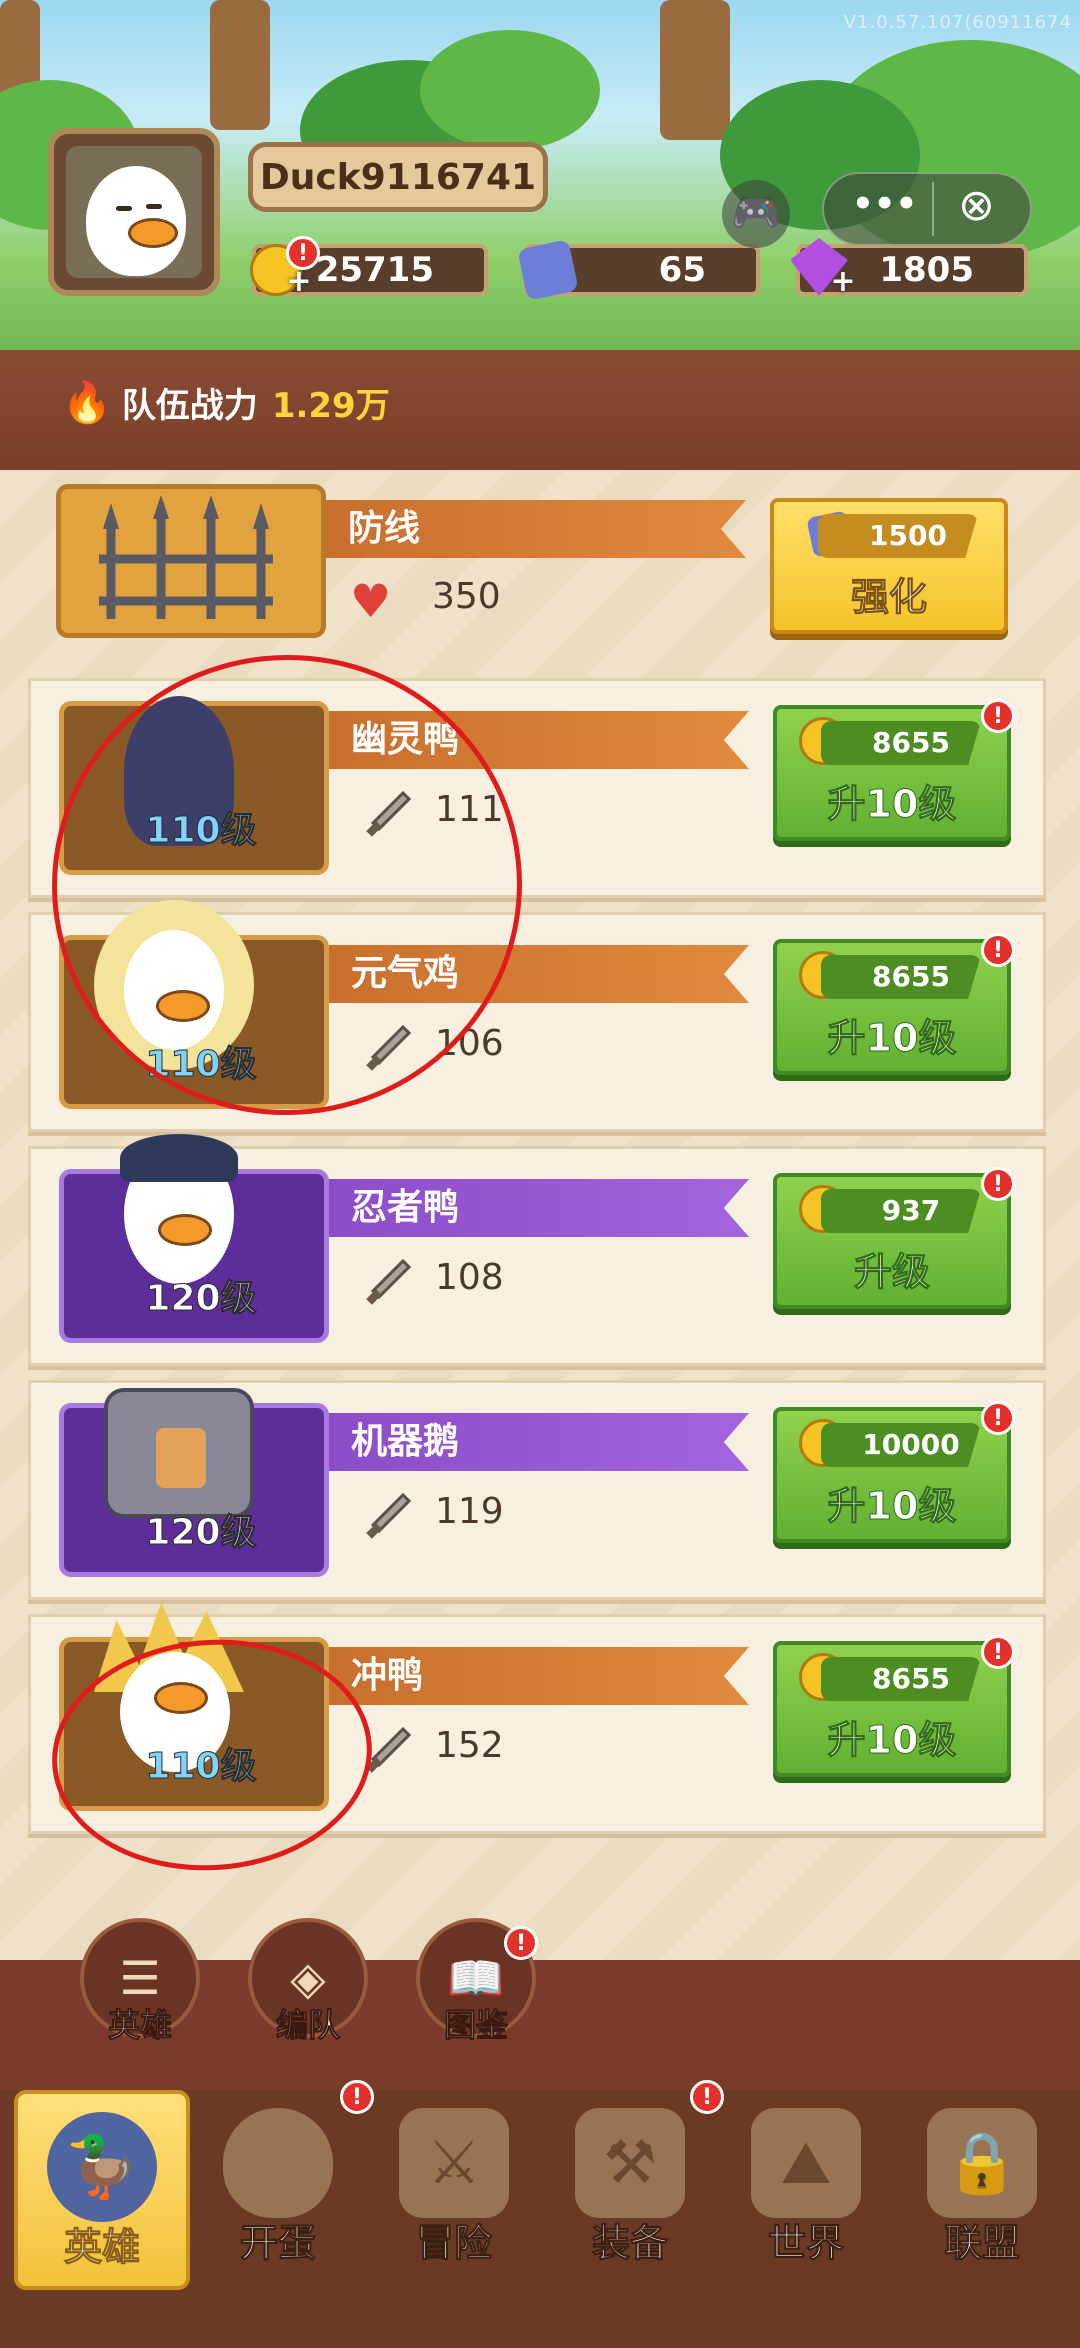 This screenshot has width=1080, height=2348. What do you see at coordinates (140, 1993) in the screenshot?
I see `subnav-heroes: ☰ 英雄` at bounding box center [140, 1993].